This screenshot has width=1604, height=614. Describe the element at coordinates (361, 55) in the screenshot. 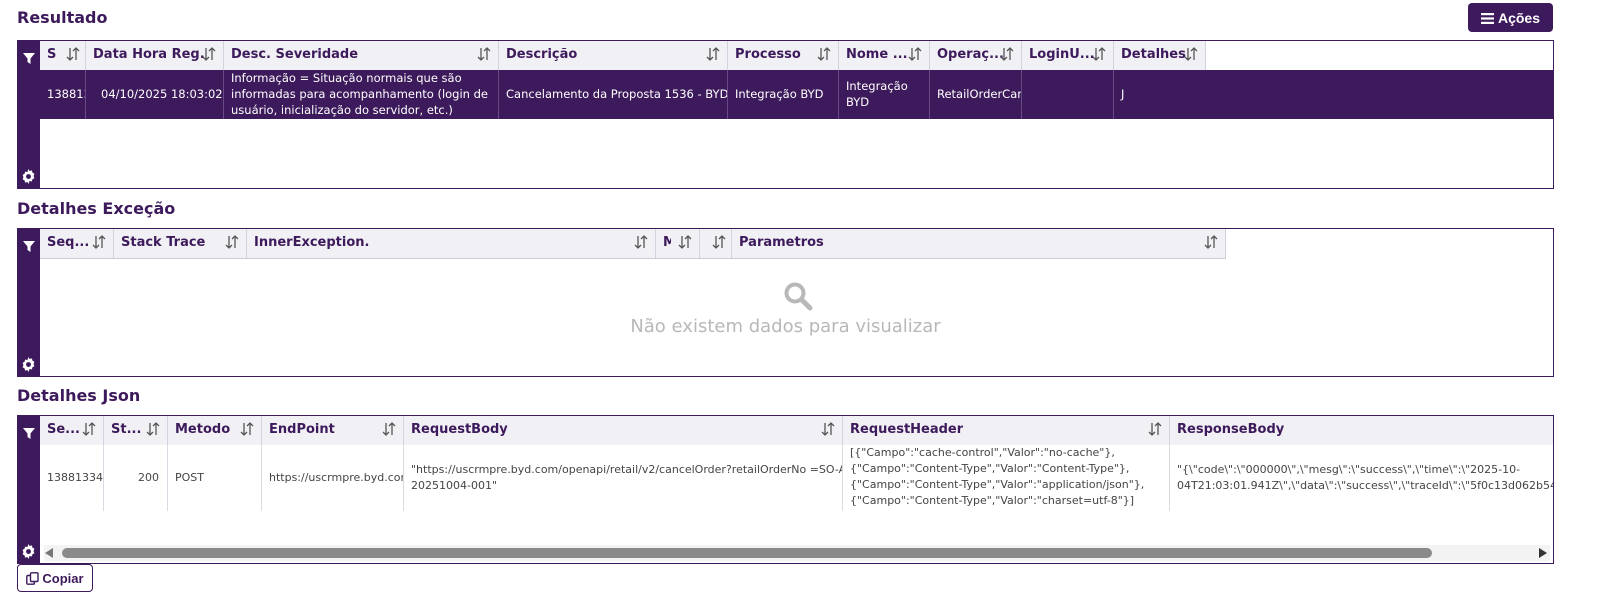

I see `col-severidade: Desc. Severidade` at that location.